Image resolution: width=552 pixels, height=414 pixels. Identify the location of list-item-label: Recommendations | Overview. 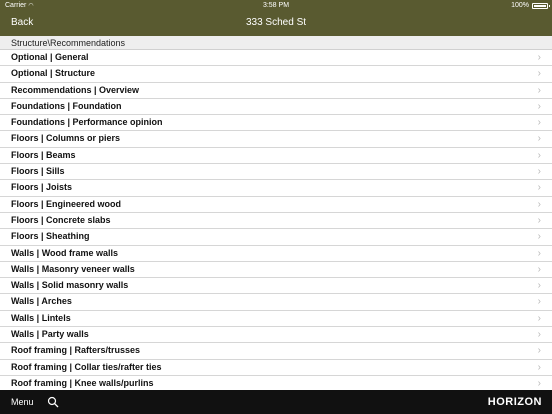
(75, 89).